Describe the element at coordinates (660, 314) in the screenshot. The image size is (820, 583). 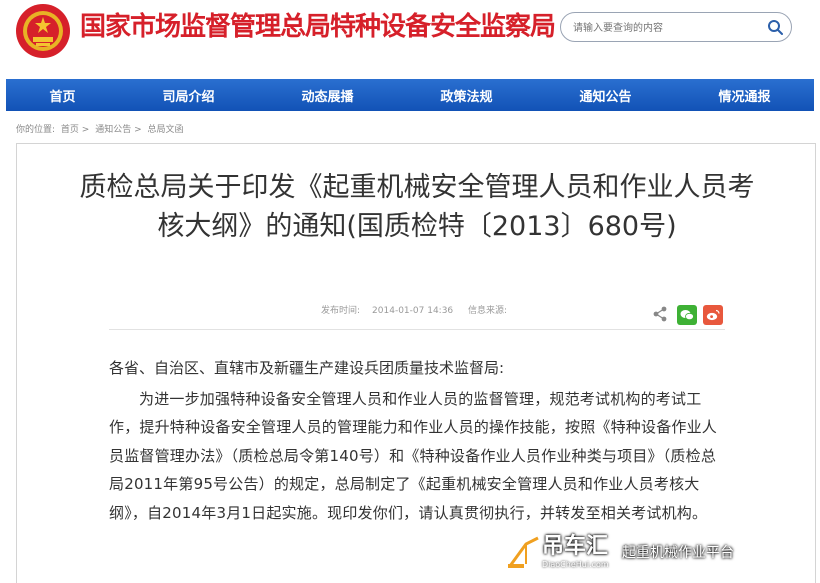
I see `share-icon` at that location.